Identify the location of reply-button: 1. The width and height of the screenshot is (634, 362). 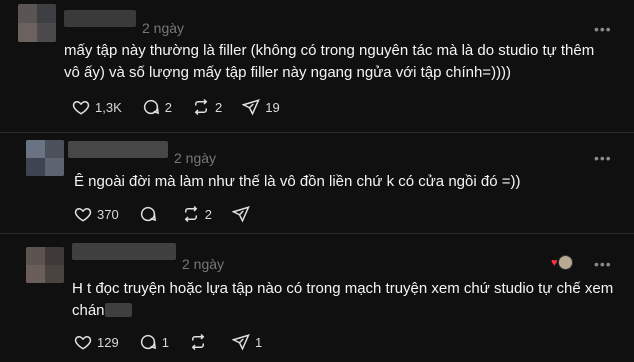
(154, 342).